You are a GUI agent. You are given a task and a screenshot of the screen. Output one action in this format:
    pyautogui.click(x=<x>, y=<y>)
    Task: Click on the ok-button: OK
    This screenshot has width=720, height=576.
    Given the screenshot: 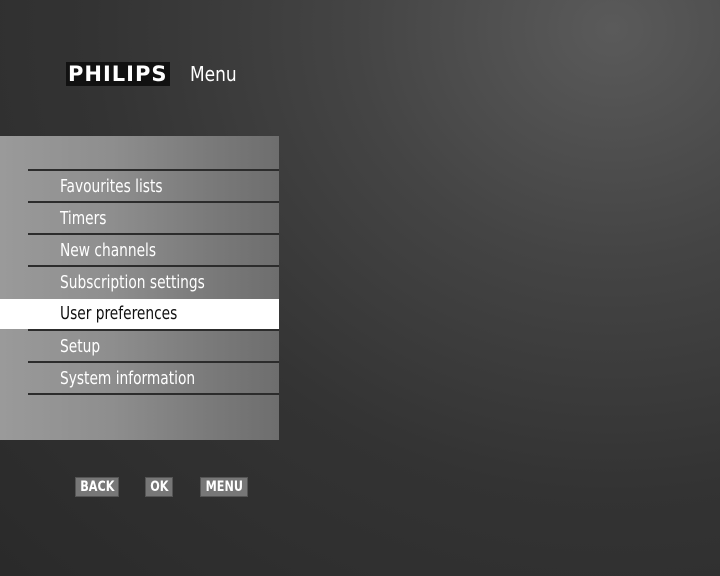 What is the action you would take?
    pyautogui.click(x=159, y=487)
    